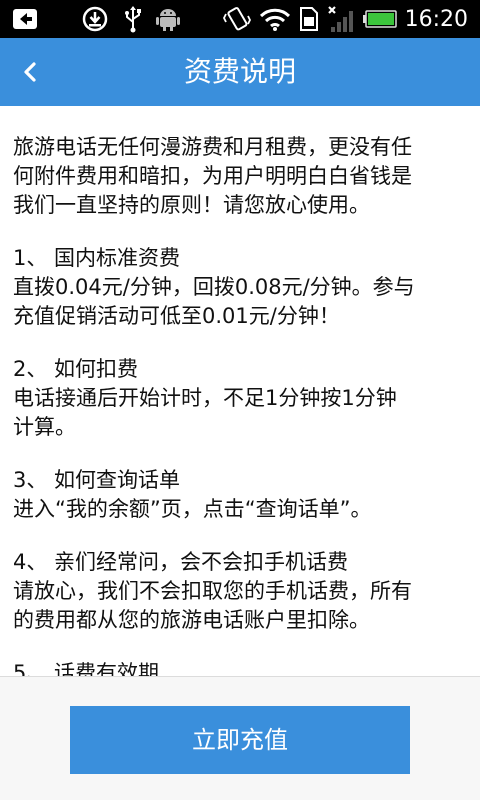  I want to click on vibrate-icon, so click(236, 19).